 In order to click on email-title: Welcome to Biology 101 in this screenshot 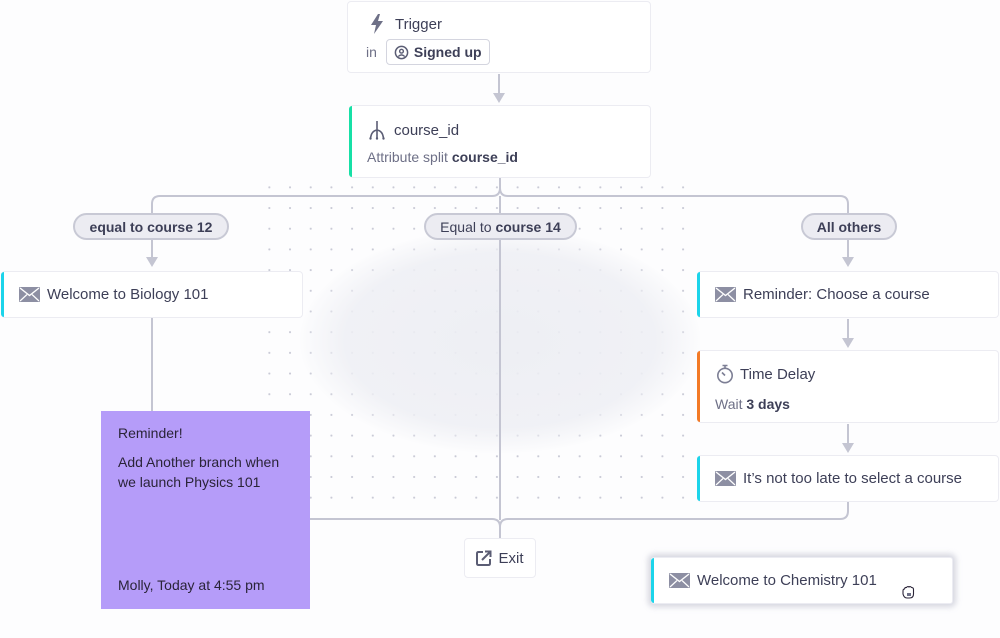, I will do `click(128, 294)`.